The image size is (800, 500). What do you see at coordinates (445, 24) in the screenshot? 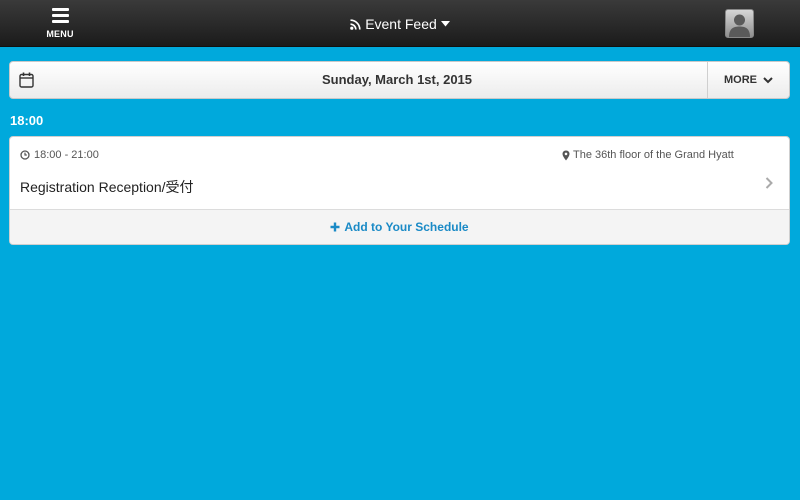
I see `caret-down-icon` at bounding box center [445, 24].